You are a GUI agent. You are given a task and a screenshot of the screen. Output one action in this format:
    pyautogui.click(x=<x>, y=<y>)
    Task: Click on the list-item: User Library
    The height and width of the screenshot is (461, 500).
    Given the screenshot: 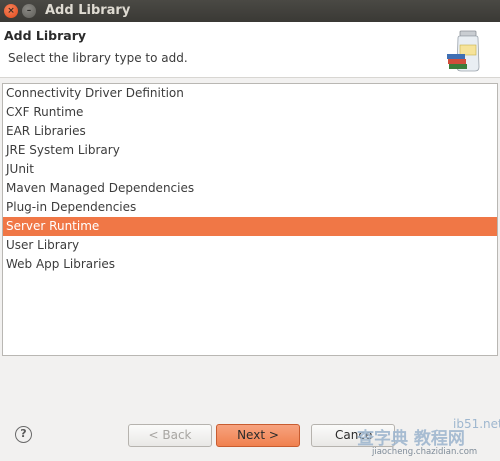 What is the action you would take?
    pyautogui.click(x=250, y=245)
    